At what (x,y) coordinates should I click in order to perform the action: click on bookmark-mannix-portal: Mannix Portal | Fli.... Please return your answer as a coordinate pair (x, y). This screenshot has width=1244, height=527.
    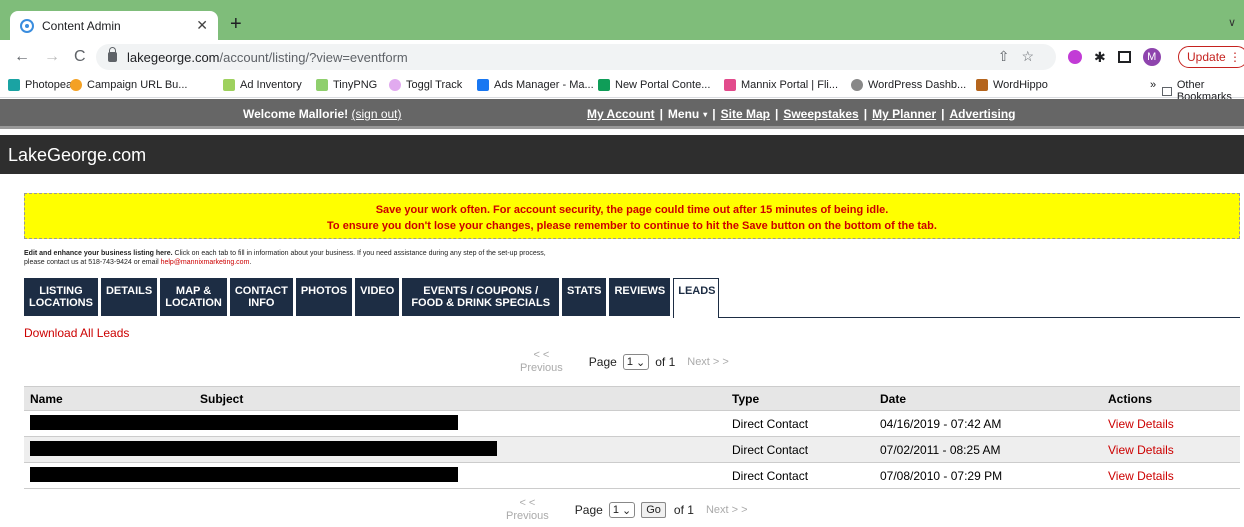
    Looking at the image, I should click on (781, 85).